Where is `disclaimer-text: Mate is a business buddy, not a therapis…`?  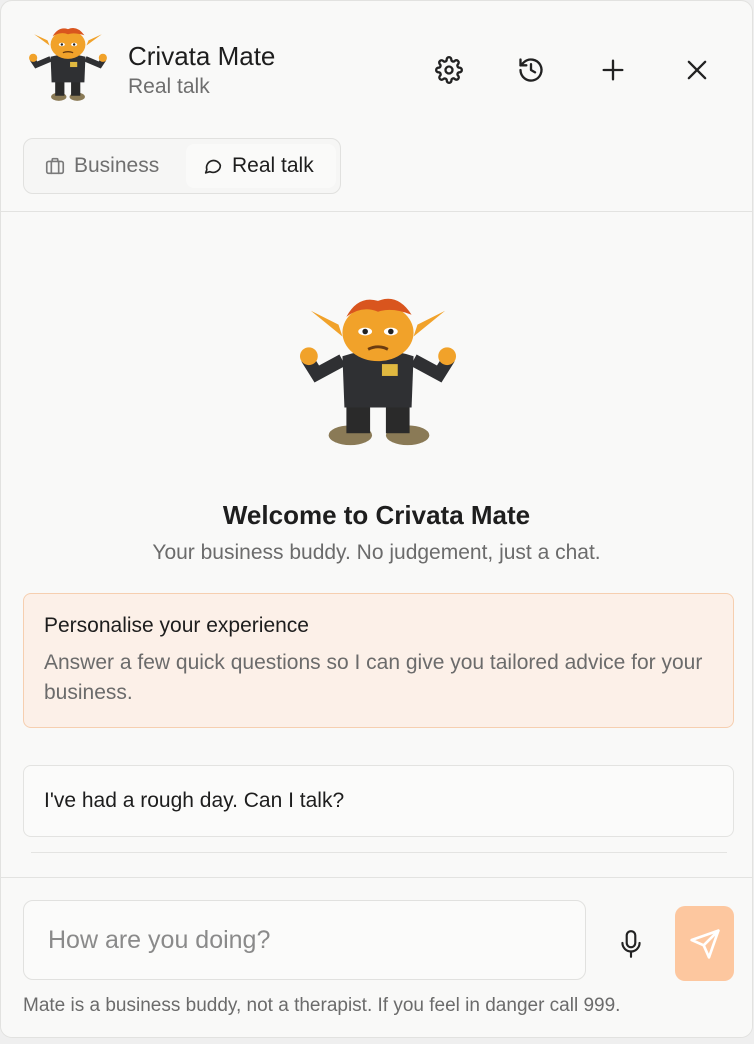 disclaimer-text: Mate is a business buddy, not a therapis… is located at coordinates (322, 1005).